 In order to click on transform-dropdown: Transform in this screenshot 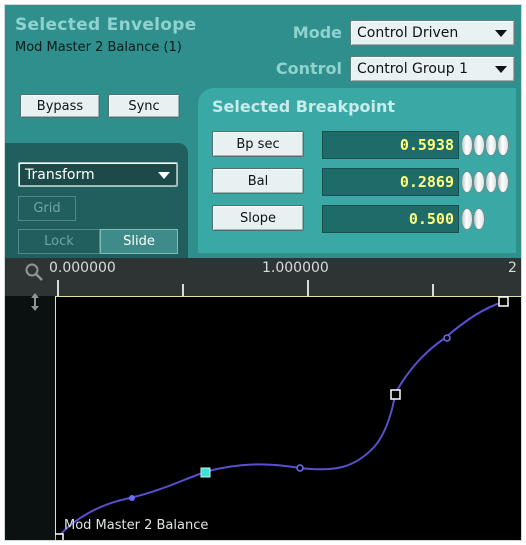, I will do `click(98, 174)`.